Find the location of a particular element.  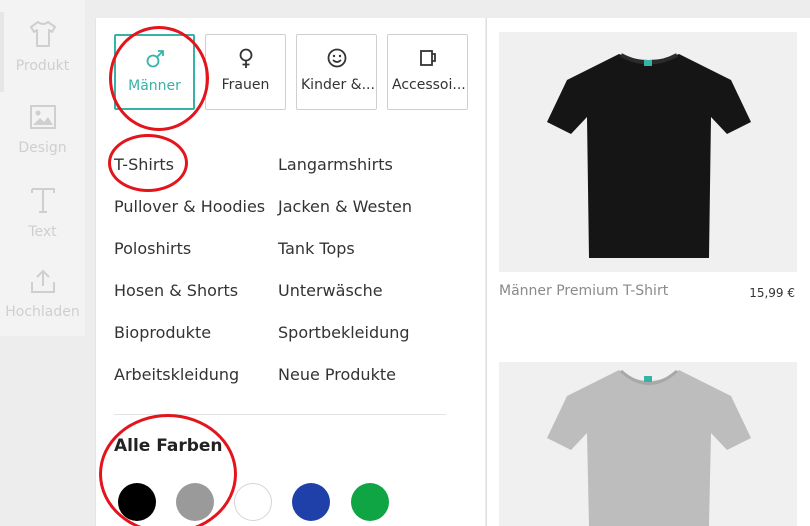

image-icon is located at coordinates (42, 119).